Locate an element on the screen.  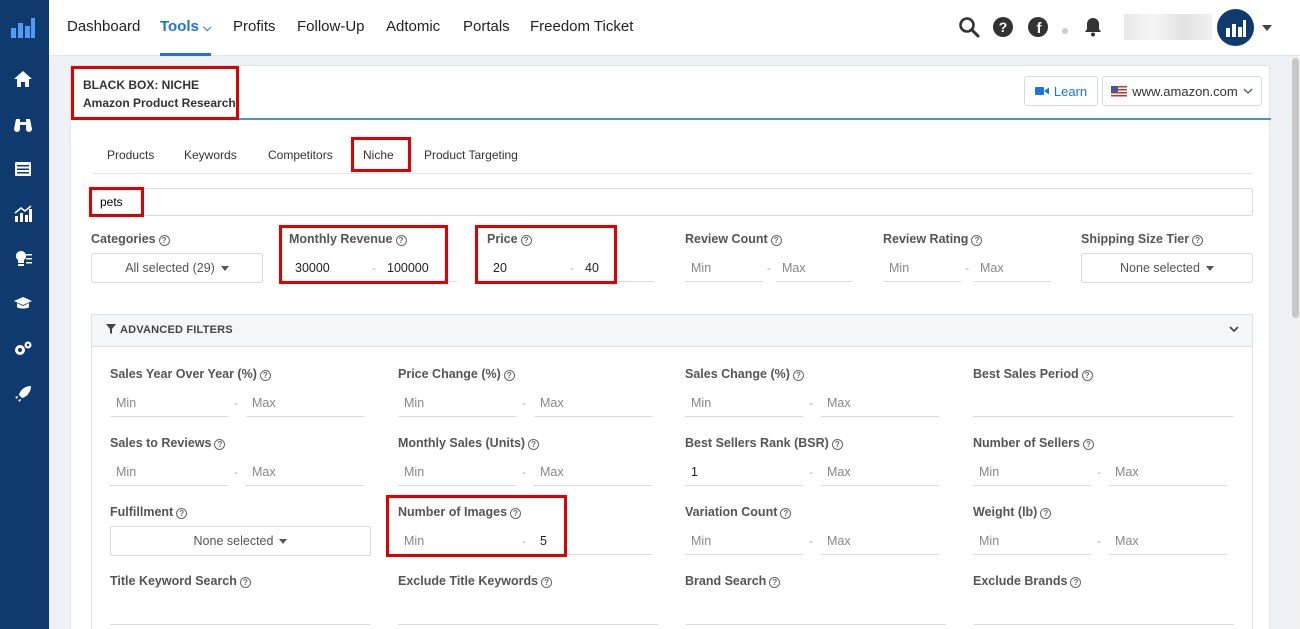
bsr-range: 1 - Max is located at coordinates (812, 472).